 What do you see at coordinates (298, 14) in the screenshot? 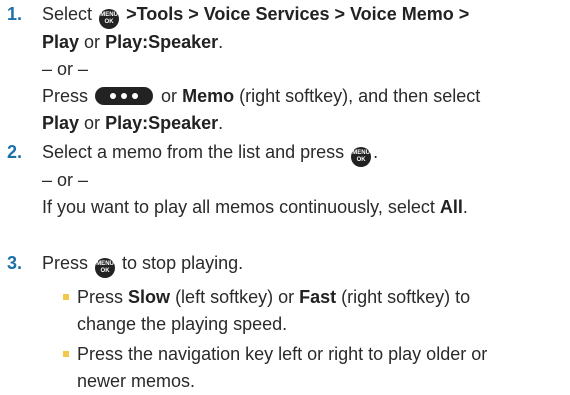
I see `menu-path: >Tools > Voice Services > Voice Memo >` at bounding box center [298, 14].